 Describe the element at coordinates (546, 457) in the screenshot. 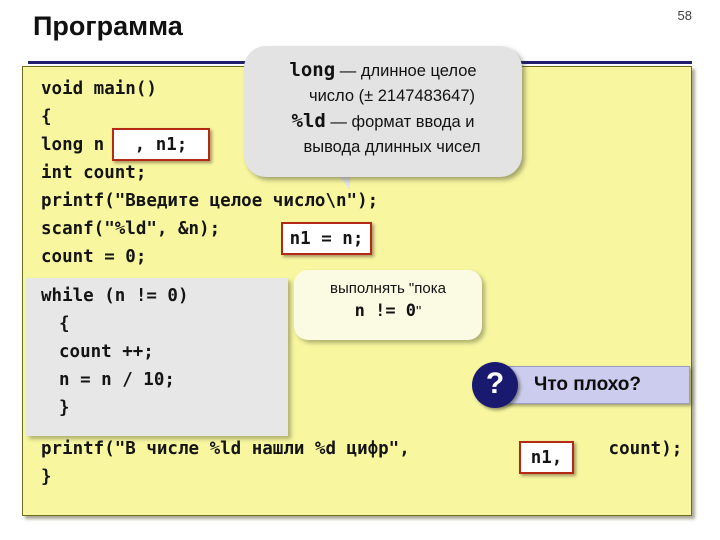

I see `highlight-box-argument: n1,` at that location.